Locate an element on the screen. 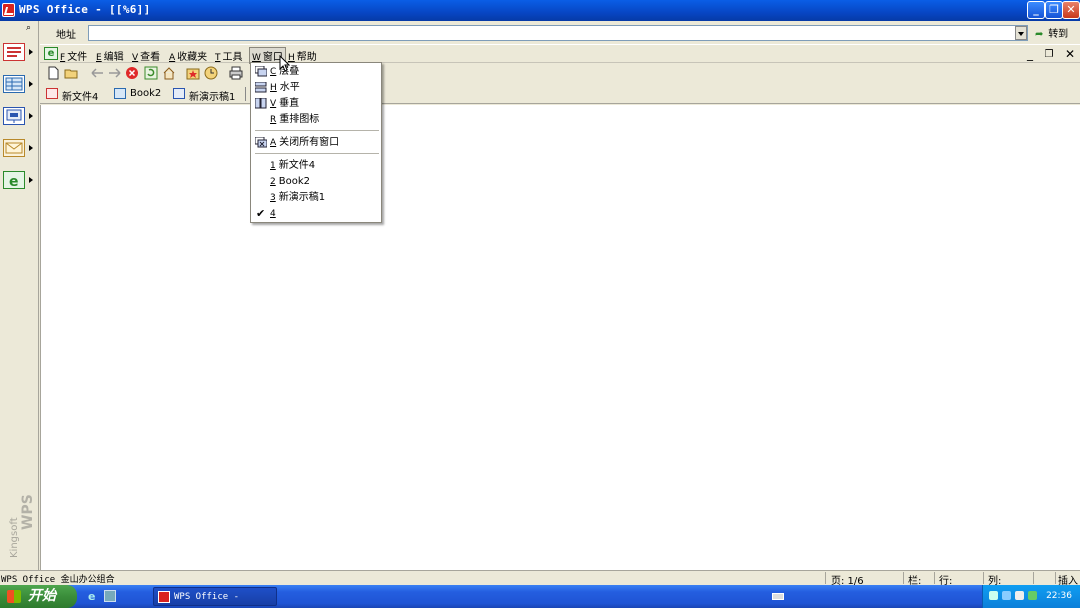 This screenshot has height=608, width=1080. tab-label: 新文件4 is located at coordinates (80, 97).